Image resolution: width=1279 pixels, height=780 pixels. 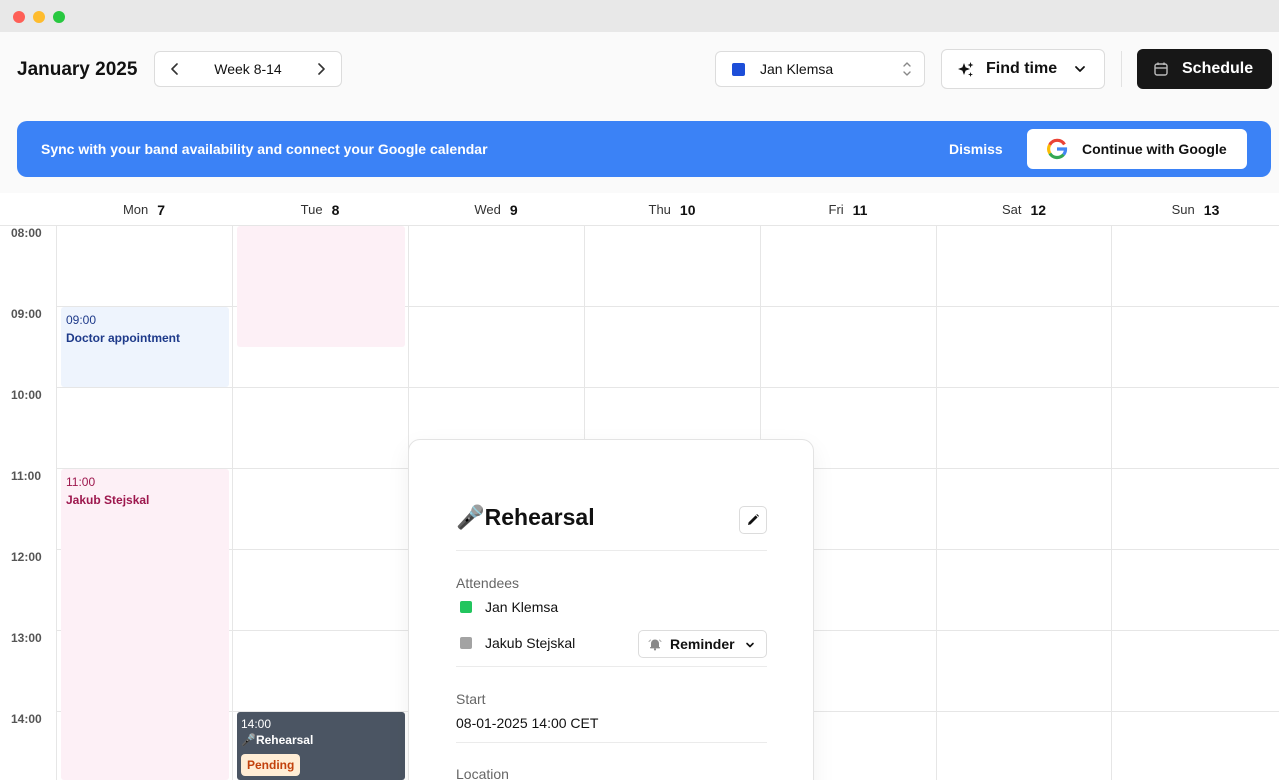 I want to click on event-time: 14:00, so click(x=256, y=724).